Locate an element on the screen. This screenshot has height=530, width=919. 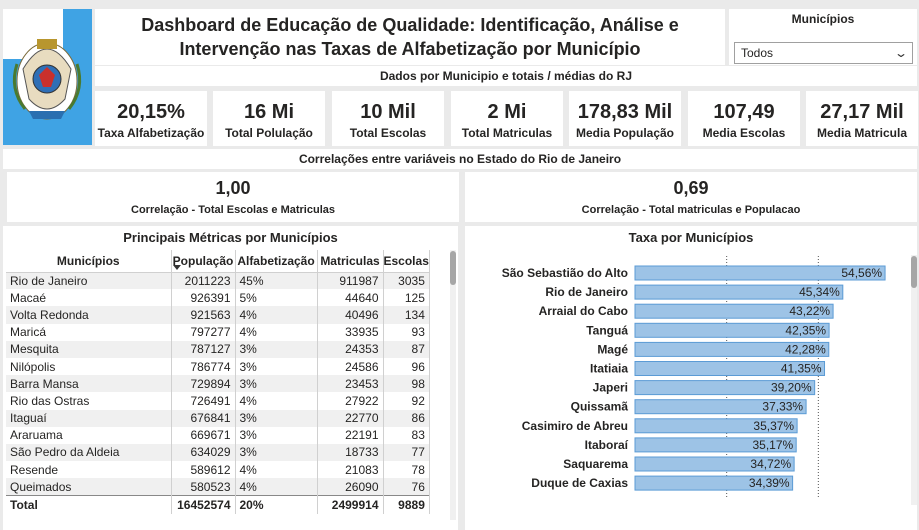
table-row: Araruama 669671 3% 22191 83 is located at coordinates (218, 435).